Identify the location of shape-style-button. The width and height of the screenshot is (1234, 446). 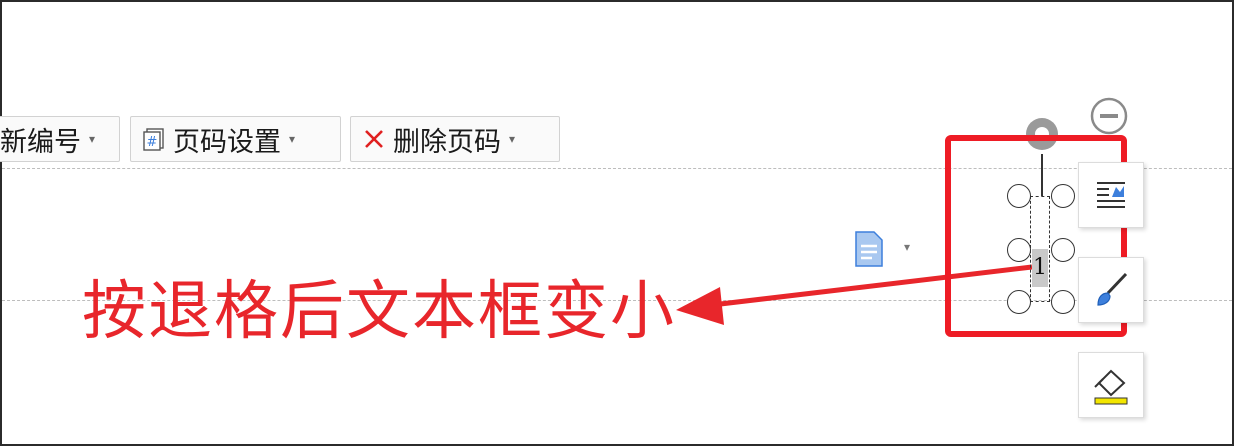
(1111, 290).